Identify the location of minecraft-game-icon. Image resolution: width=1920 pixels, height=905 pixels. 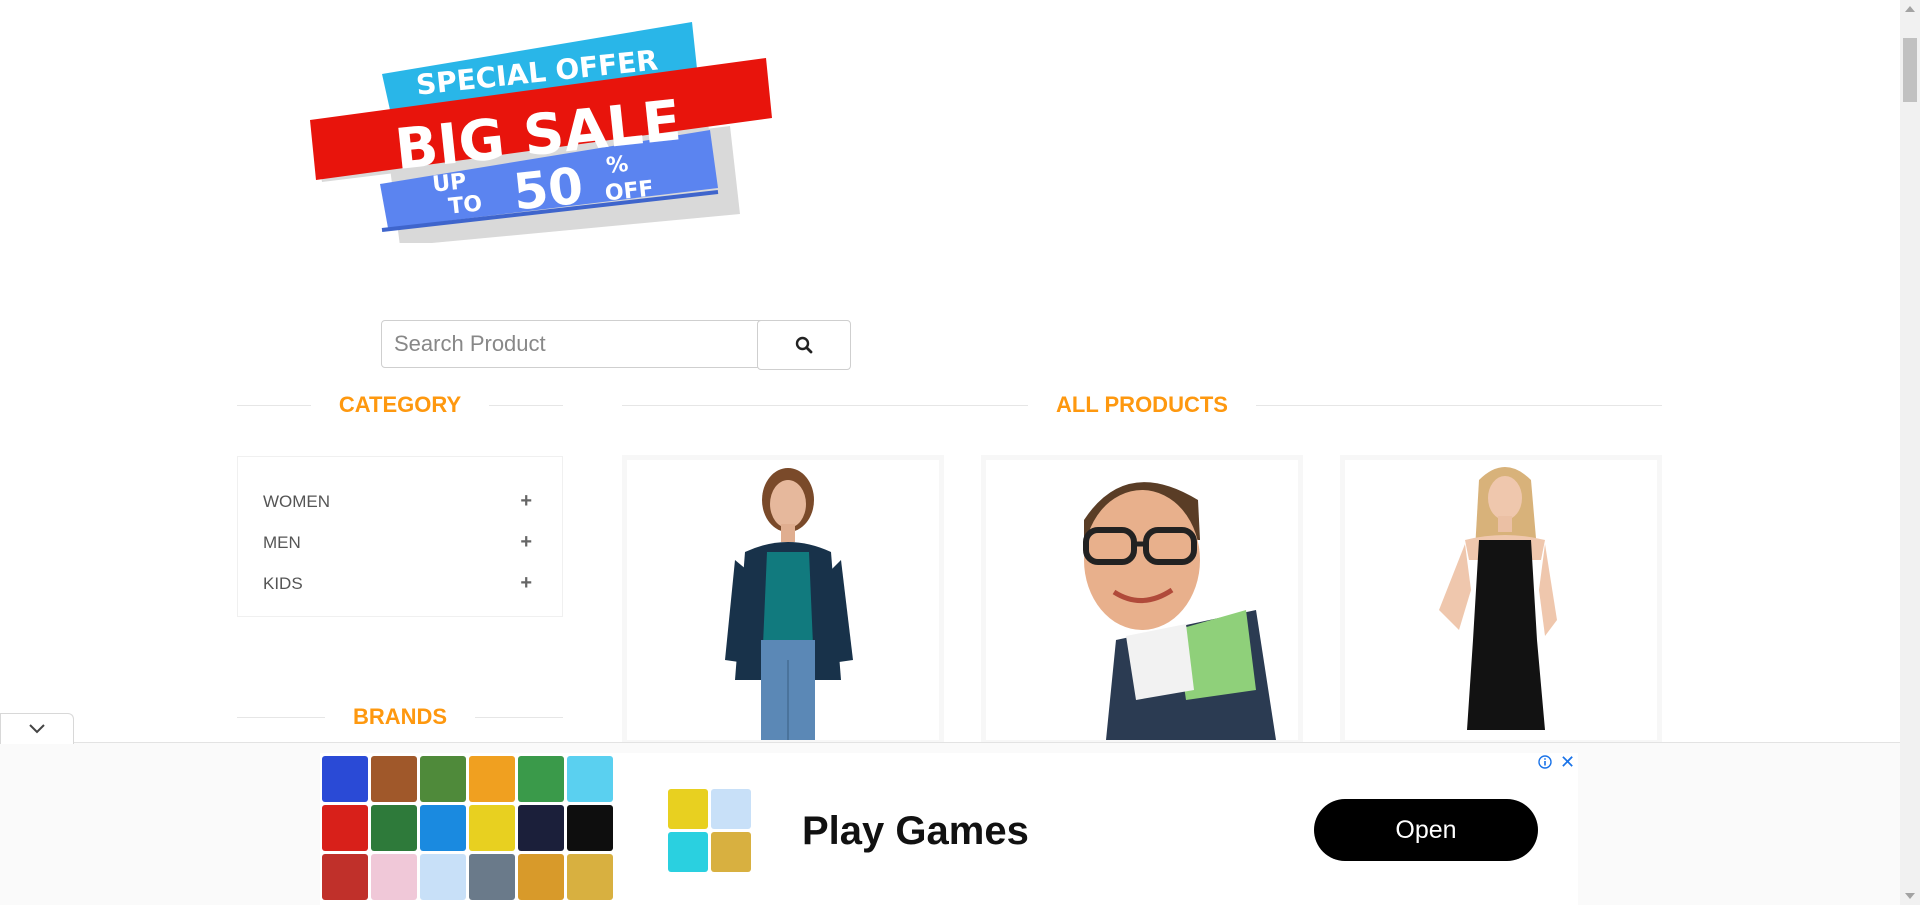
(443, 779).